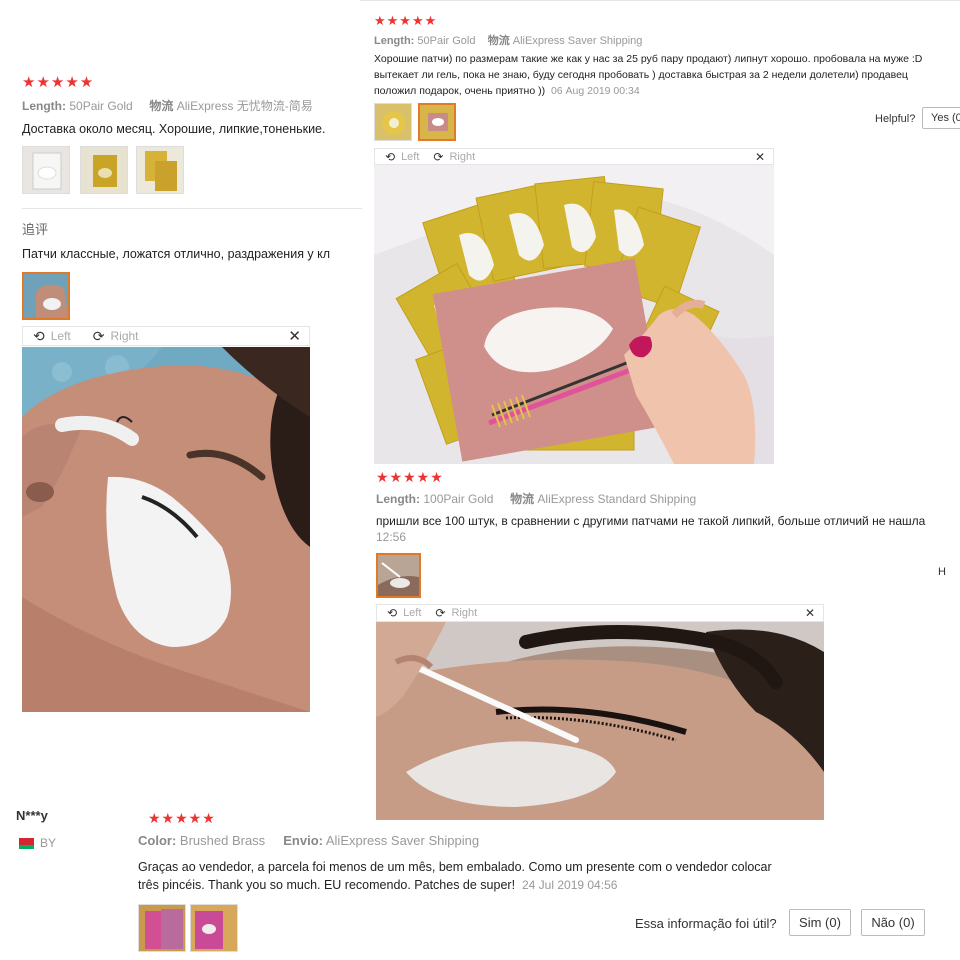  What do you see at coordinates (36, 843) in the screenshot?
I see `reviewer-country: BY` at bounding box center [36, 843].